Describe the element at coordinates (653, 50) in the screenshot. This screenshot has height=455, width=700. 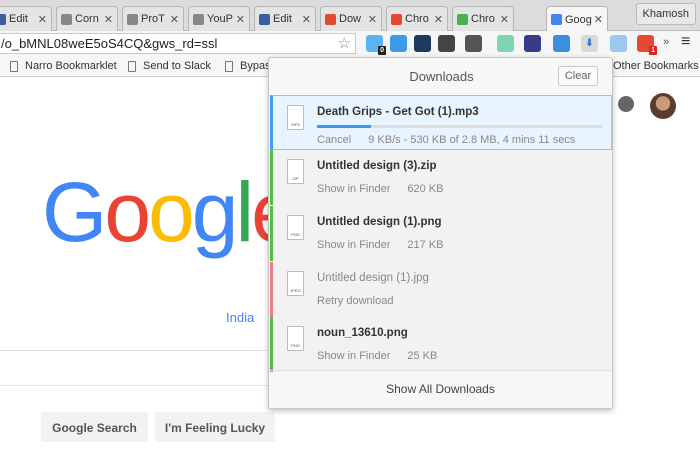
I see `badge: 1` at that location.